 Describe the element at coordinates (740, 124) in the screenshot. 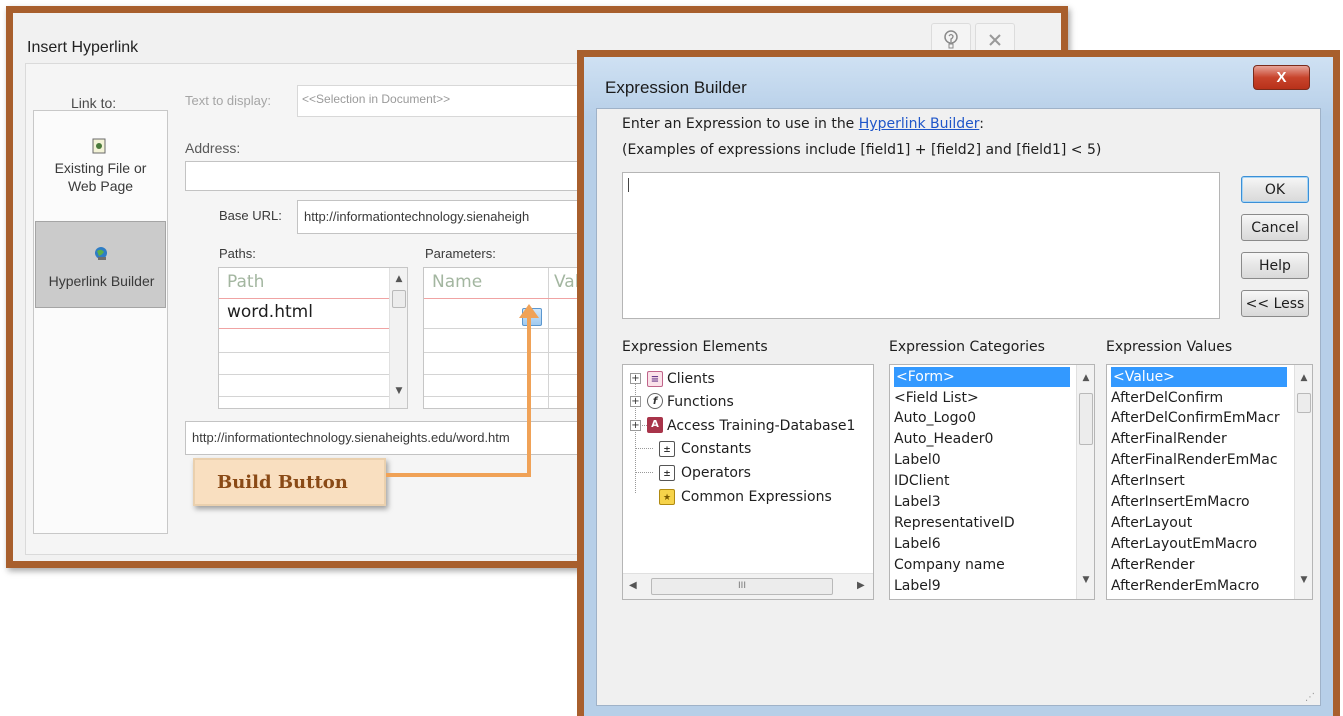

I see `prompt-prefix: Enter an Expression to use in the` at that location.